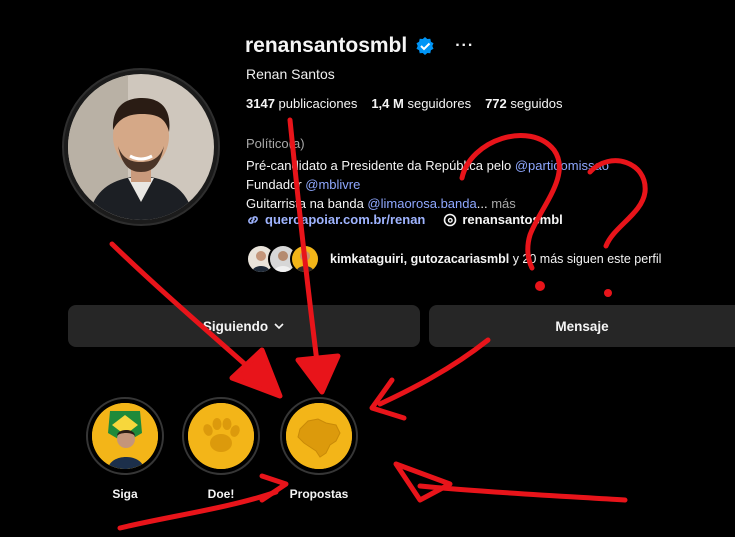 The image size is (735, 537). I want to click on username: renansantosmbl, so click(326, 45).